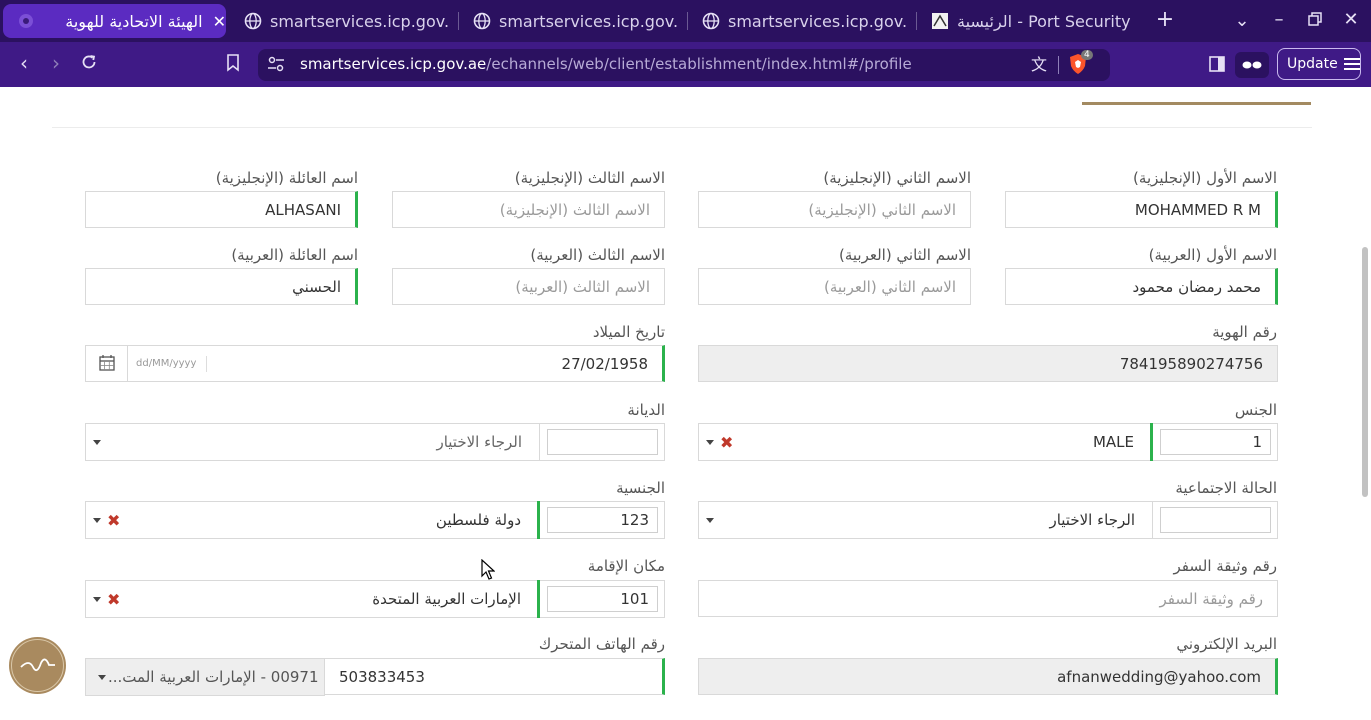 The width and height of the screenshot is (1371, 720). Describe the element at coordinates (1255, 410) in the screenshot. I see `gender-label: الجنس` at that location.